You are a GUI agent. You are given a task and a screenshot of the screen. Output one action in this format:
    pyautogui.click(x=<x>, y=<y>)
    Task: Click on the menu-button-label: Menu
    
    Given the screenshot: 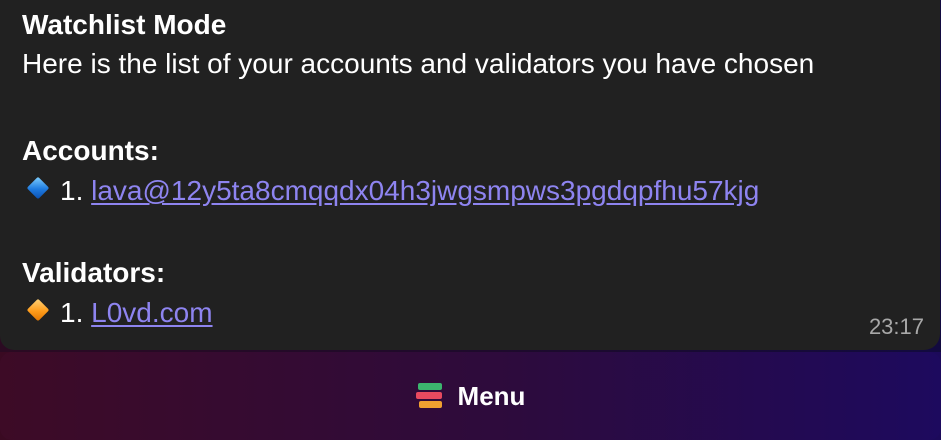 What is the action you would take?
    pyautogui.click(x=491, y=395)
    